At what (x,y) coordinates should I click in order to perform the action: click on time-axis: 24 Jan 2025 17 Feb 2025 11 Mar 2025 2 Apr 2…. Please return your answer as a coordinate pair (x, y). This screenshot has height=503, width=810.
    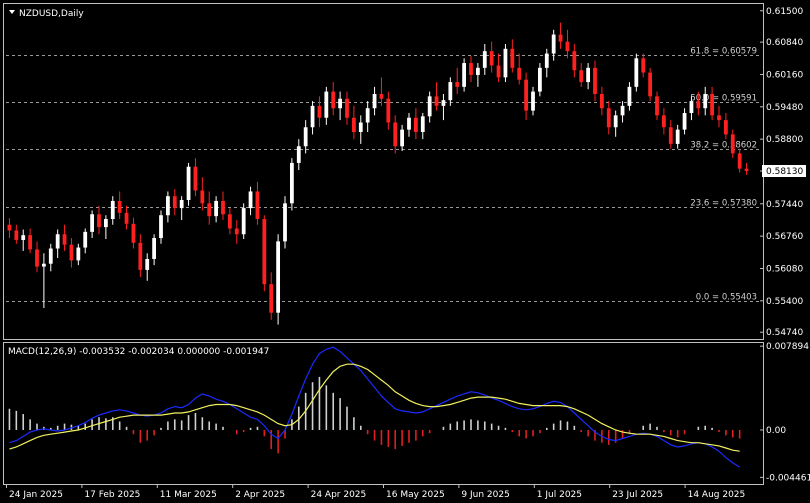
    Looking at the image, I should click on (376, 492).